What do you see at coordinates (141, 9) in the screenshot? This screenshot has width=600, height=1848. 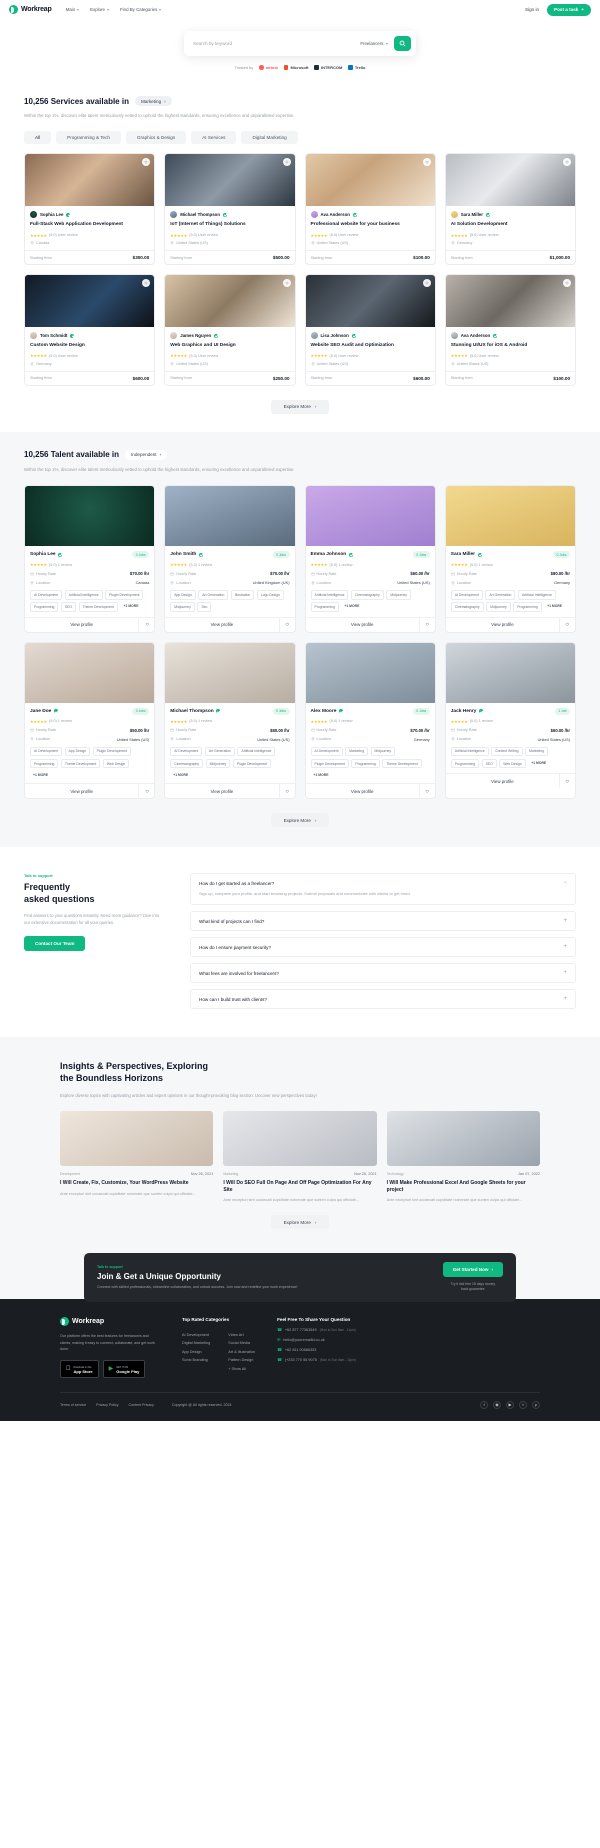 I see `nav-item-find-by-categories: Find By Categories` at bounding box center [141, 9].